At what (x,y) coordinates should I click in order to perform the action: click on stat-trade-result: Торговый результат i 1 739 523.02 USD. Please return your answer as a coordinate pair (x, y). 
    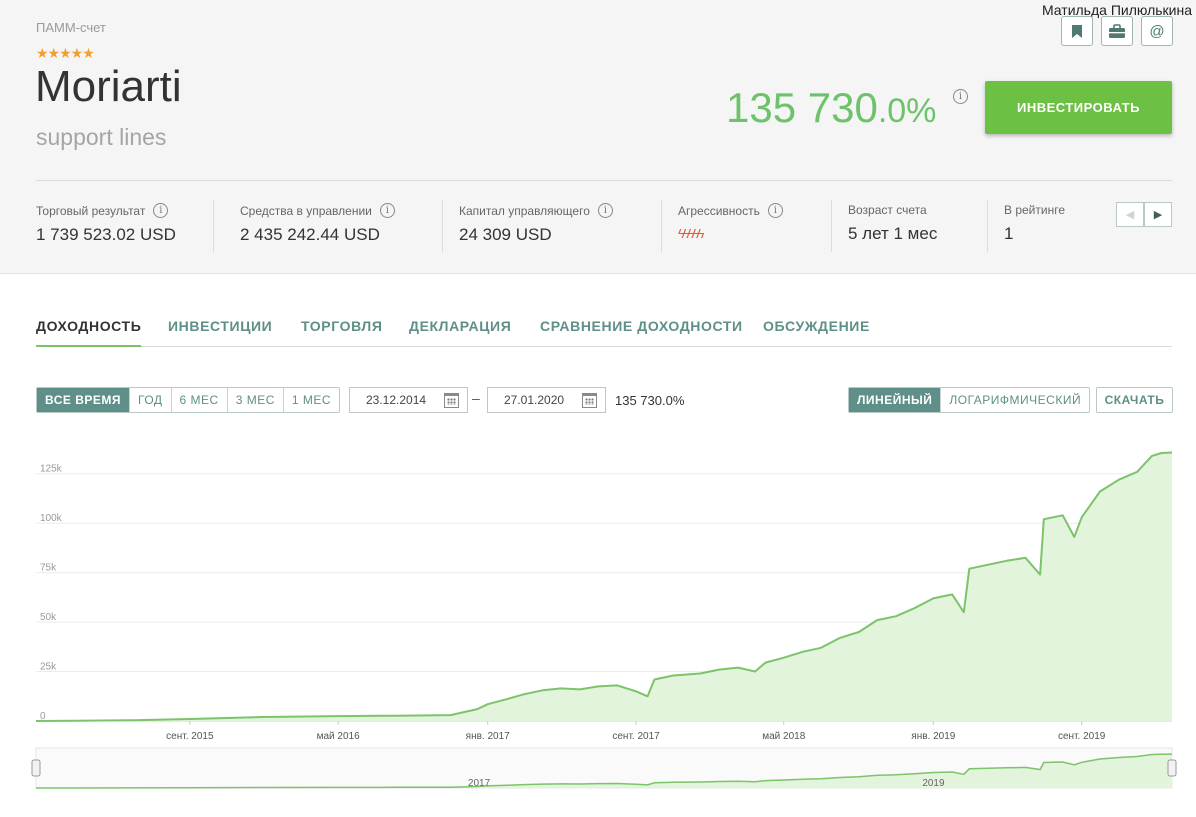
    Looking at the image, I should click on (106, 224).